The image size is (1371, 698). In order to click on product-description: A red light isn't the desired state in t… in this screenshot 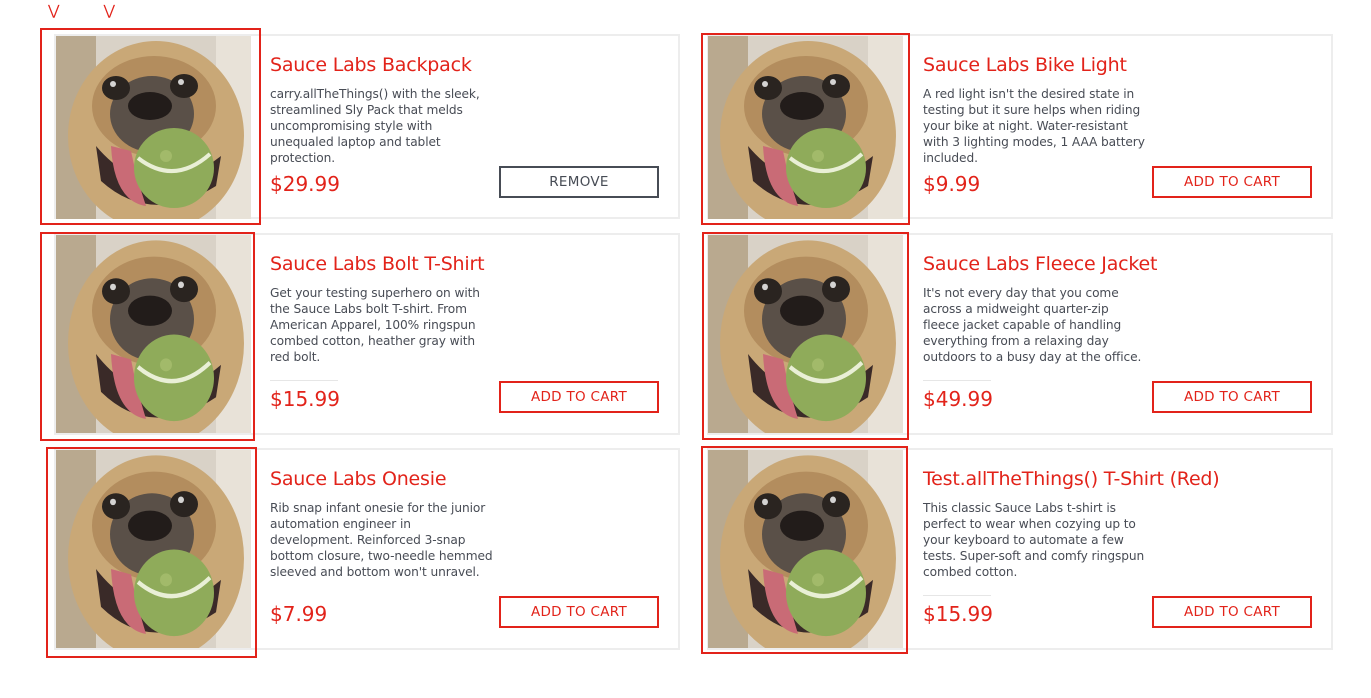, I will do `click(1034, 126)`.